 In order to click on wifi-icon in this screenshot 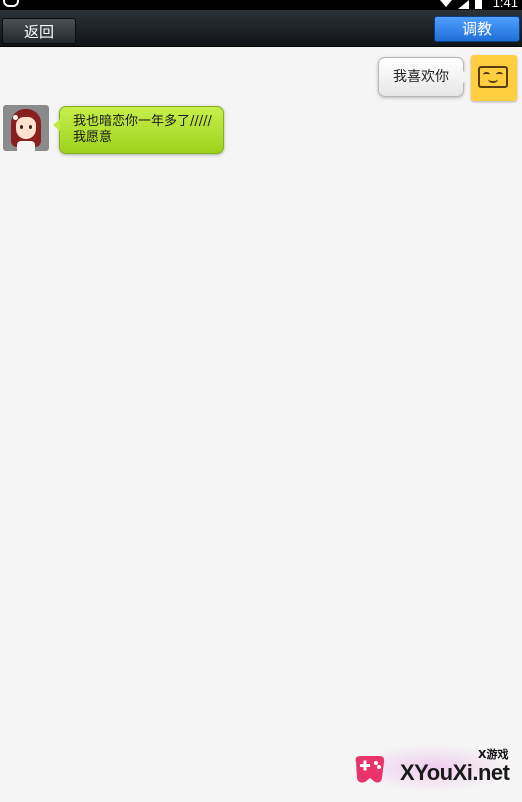, I will do `click(446, 3)`.